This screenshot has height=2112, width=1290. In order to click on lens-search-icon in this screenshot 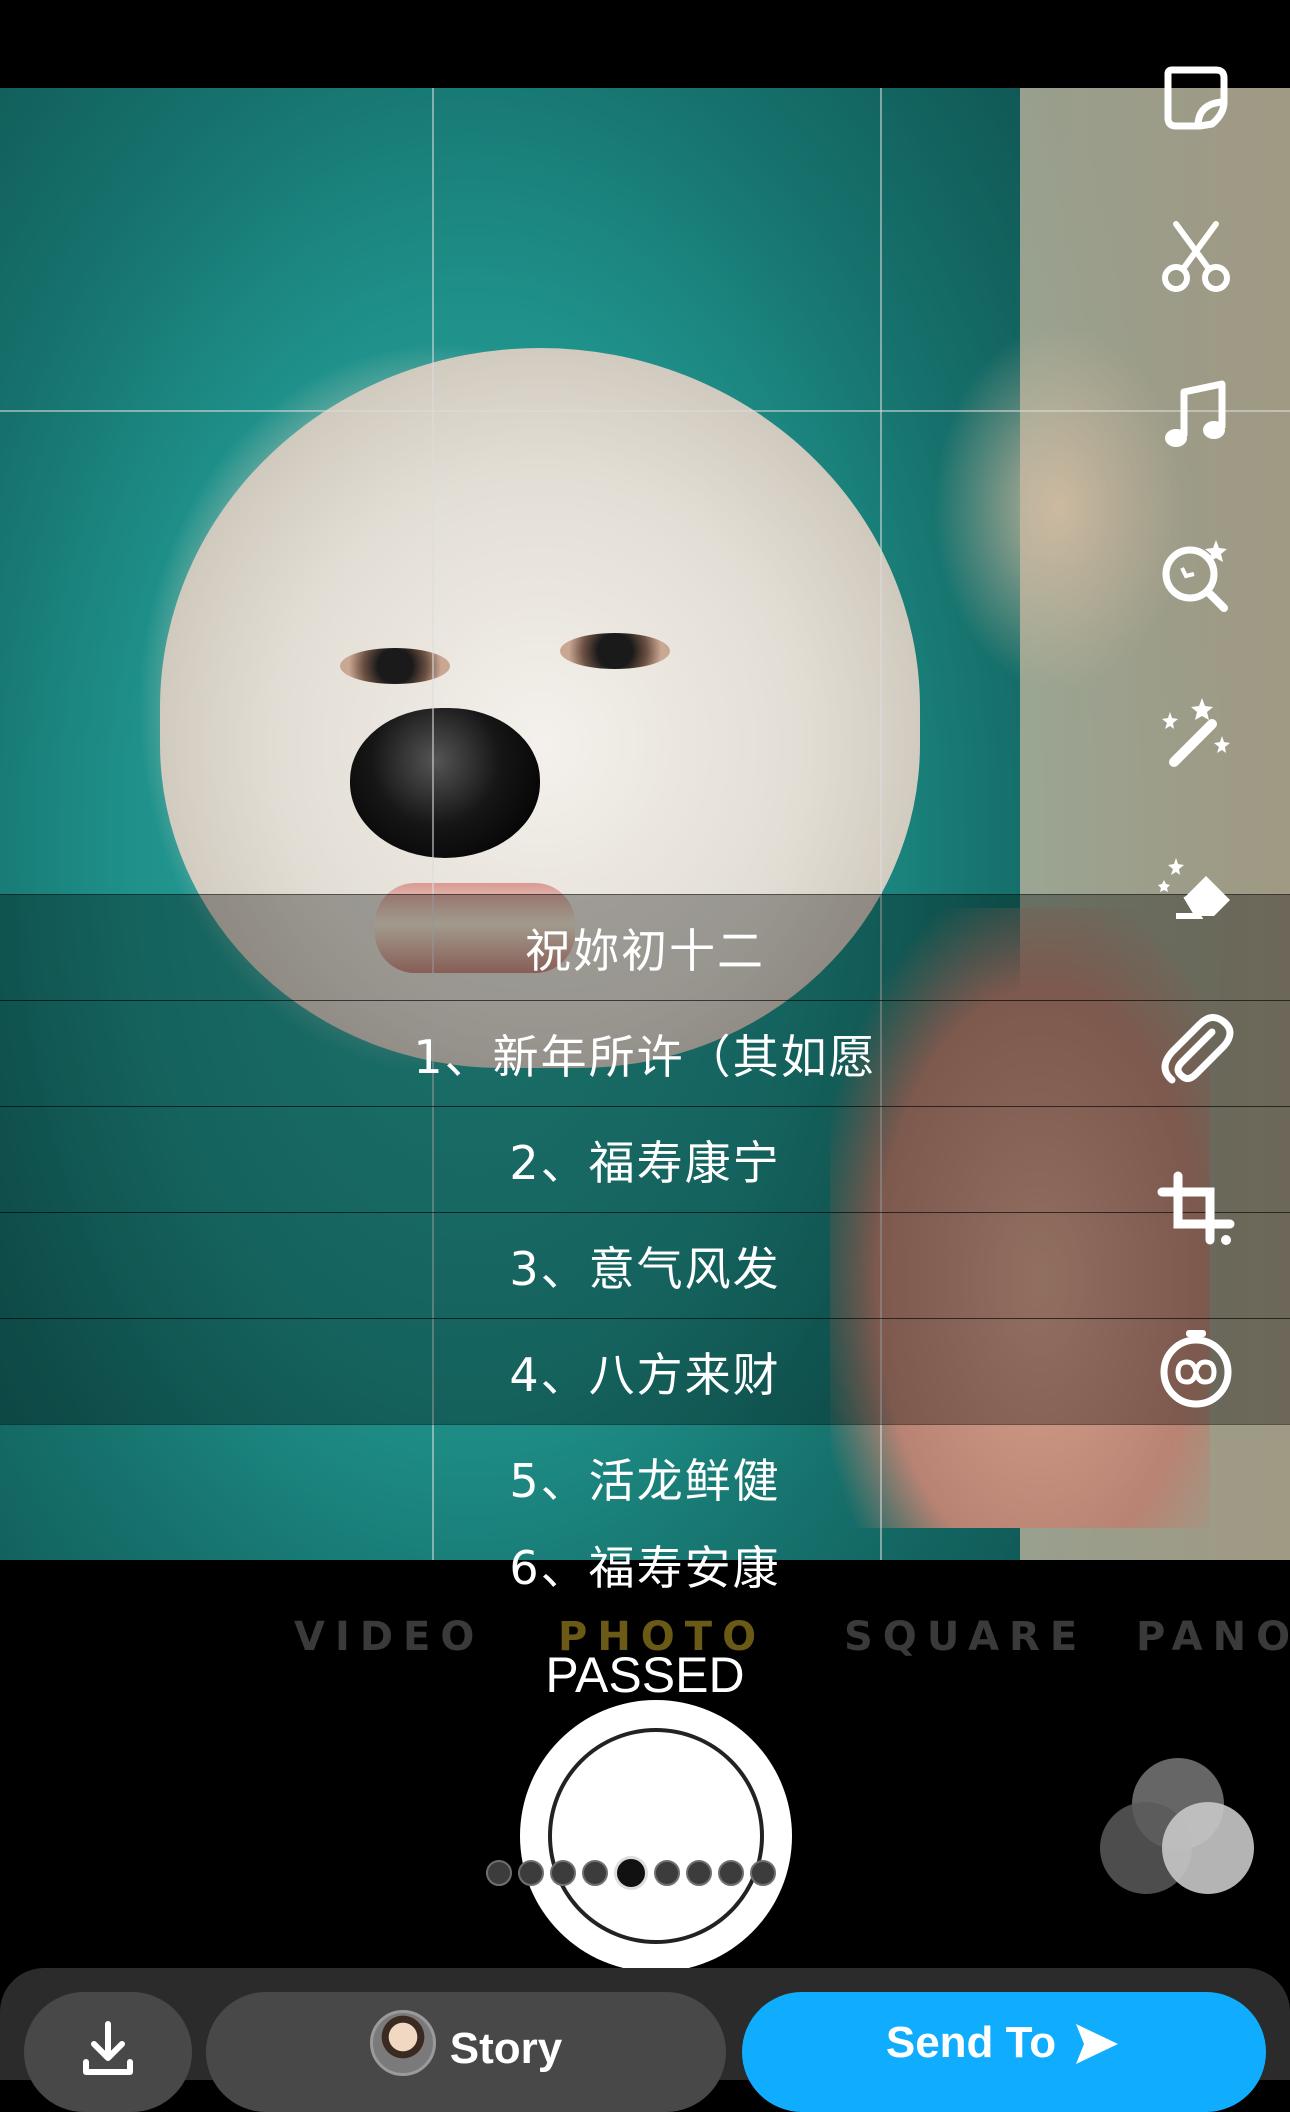, I will do `click(1195, 576)`.